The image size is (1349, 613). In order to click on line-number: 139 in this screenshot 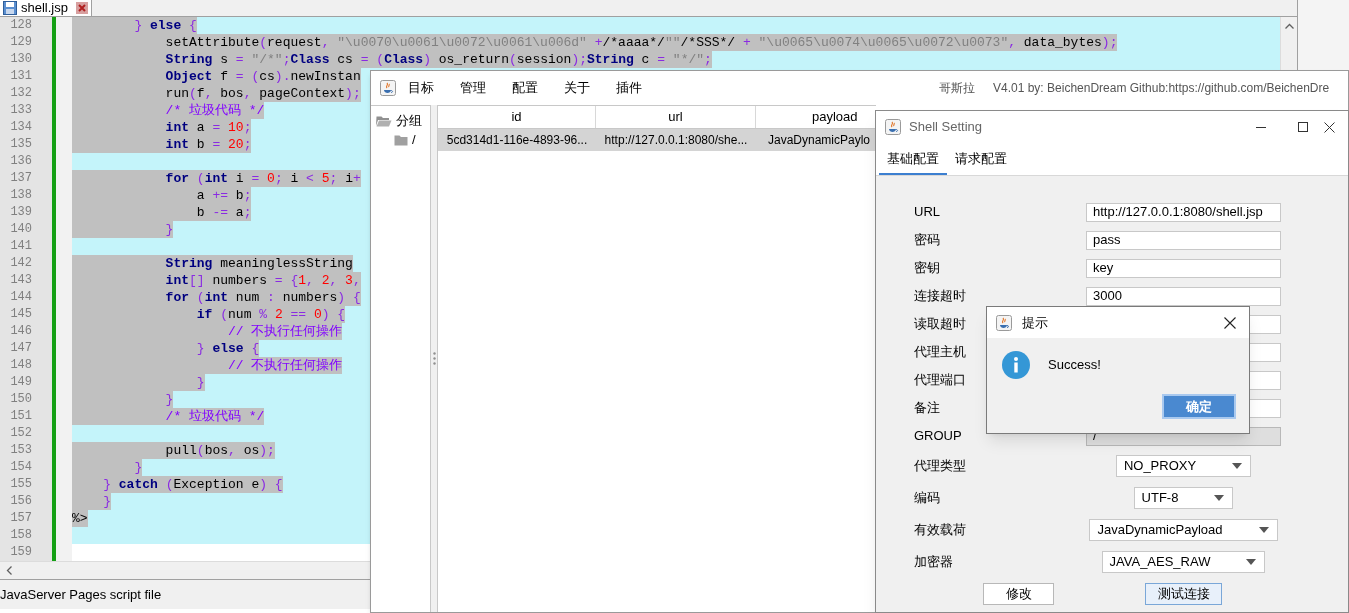, I will do `click(21, 212)`.